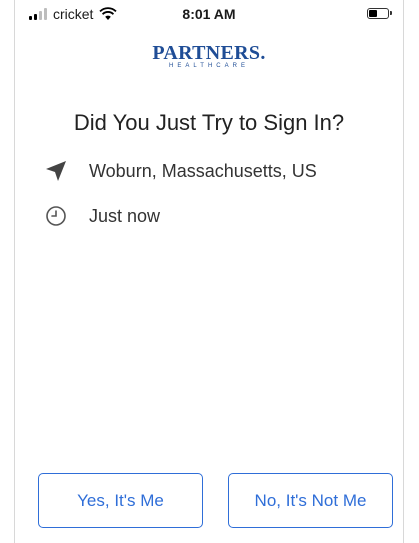 The width and height of the screenshot is (419, 543). Describe the element at coordinates (379, 13) in the screenshot. I see `battery-icon` at that location.